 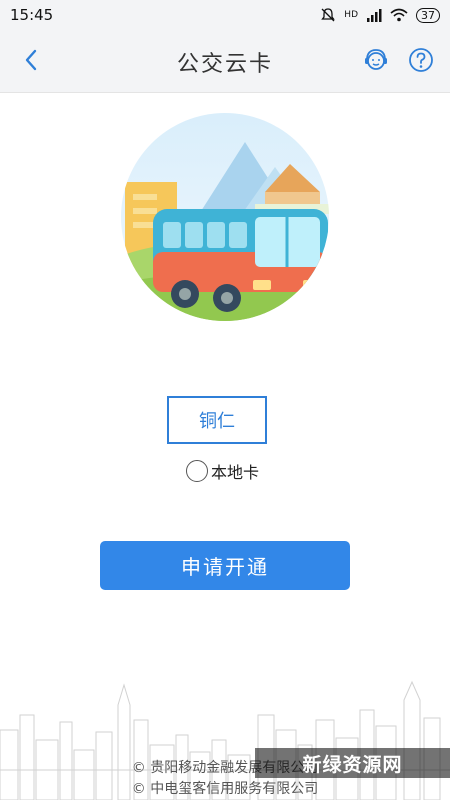 I want to click on status-icons: HD 37, so click(x=380, y=15).